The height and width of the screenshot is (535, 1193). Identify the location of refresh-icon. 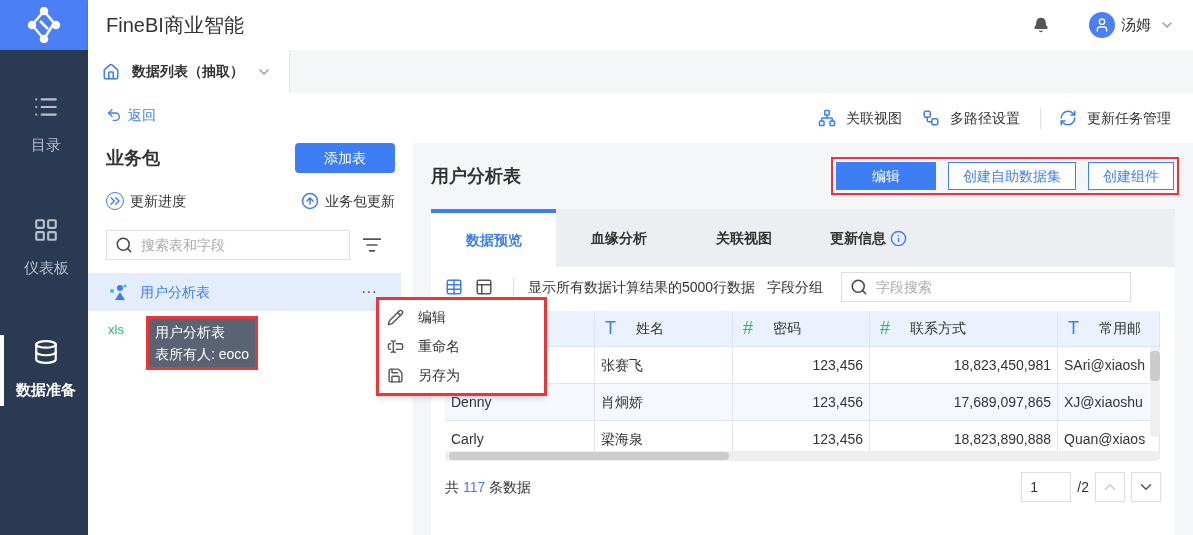
(1068, 118).